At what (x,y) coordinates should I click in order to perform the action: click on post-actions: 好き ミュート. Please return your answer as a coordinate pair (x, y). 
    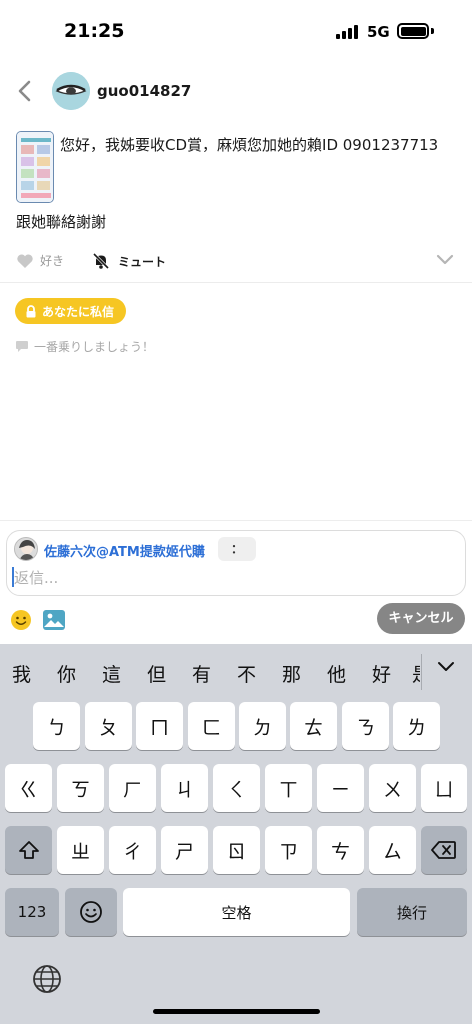
    Looking at the image, I should click on (236, 263).